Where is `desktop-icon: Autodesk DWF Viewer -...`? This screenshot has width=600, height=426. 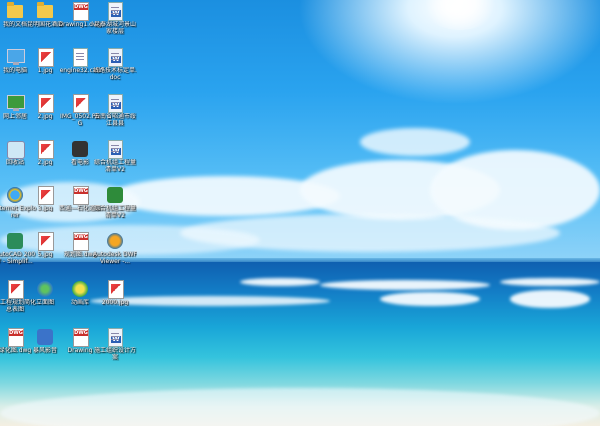 desktop-icon: Autodesk DWF Viewer -... is located at coordinates (115, 255).